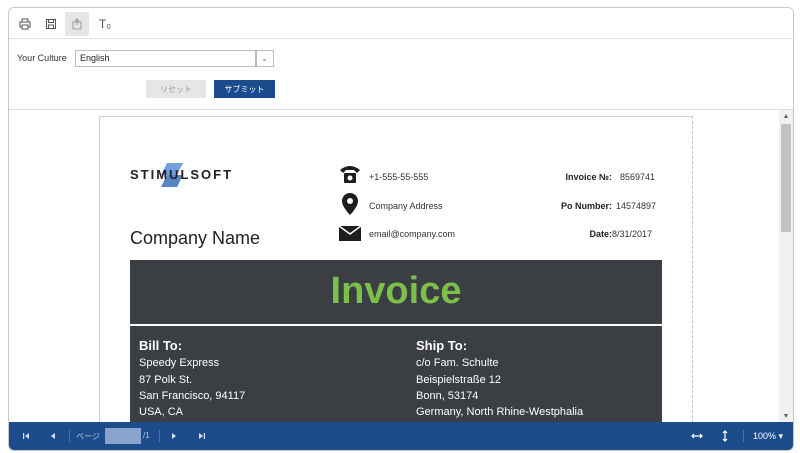  I want to click on company-logo: STIMULSOFT, so click(182, 174).